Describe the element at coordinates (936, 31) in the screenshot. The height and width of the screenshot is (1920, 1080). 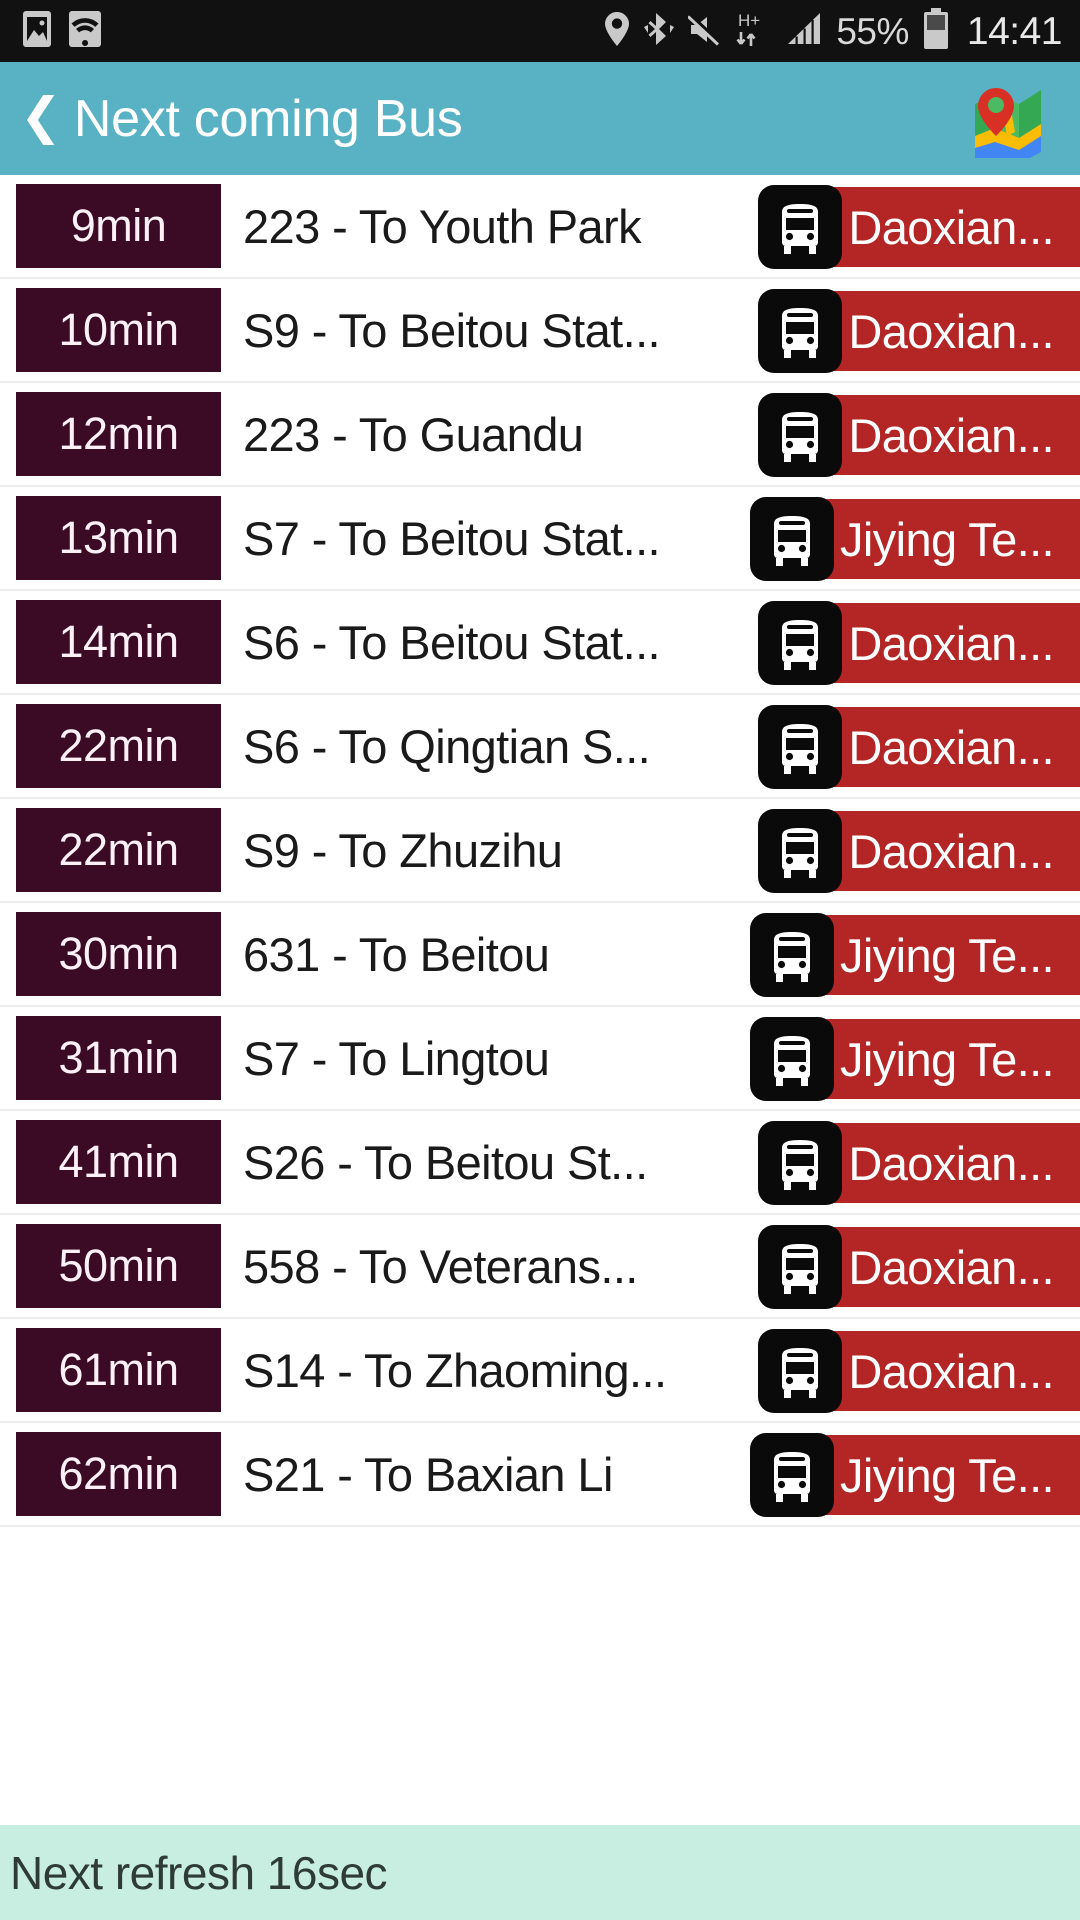
I see `battery-icon` at that location.